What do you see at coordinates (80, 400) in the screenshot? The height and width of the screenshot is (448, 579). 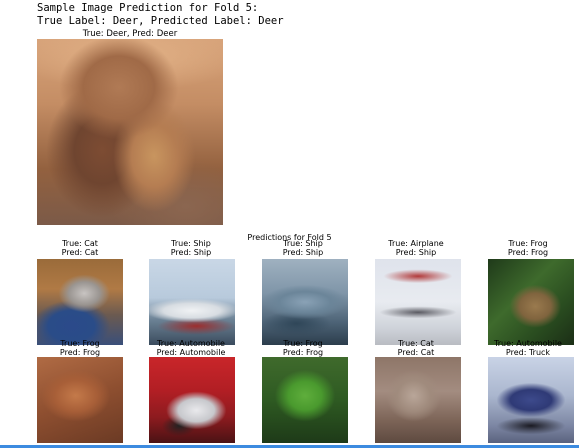 I see `tile-6-image` at bounding box center [80, 400].